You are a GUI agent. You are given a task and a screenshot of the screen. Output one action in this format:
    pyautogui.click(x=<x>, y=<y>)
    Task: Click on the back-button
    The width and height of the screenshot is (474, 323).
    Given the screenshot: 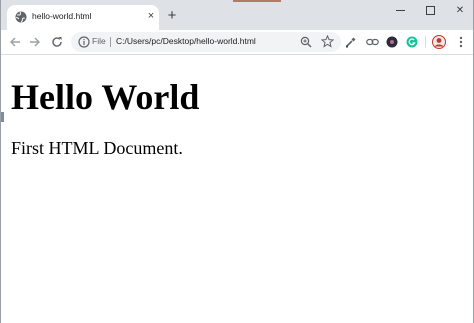 What is the action you would take?
    pyautogui.click(x=15, y=42)
    